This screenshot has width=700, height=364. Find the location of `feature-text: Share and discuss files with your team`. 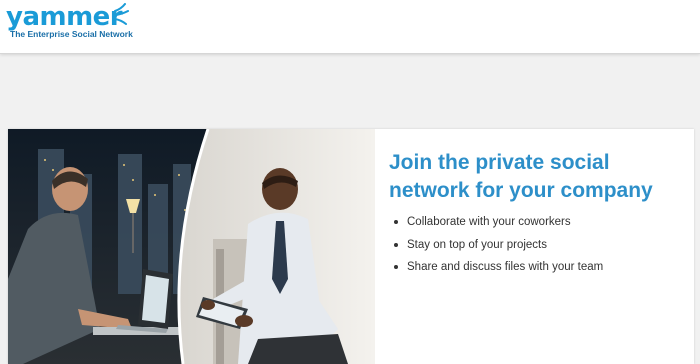

feature-text: Share and discuss files with your team is located at coordinates (505, 267).